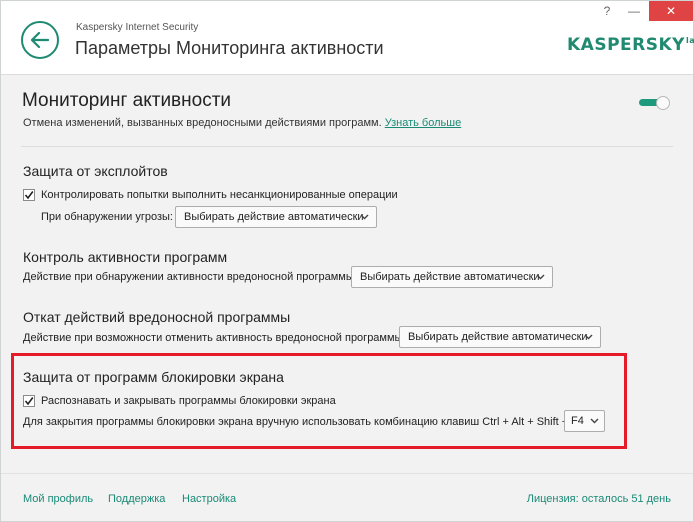 This screenshot has height=522, width=694. I want to click on learn-more-link: Узнать больше, so click(423, 123).